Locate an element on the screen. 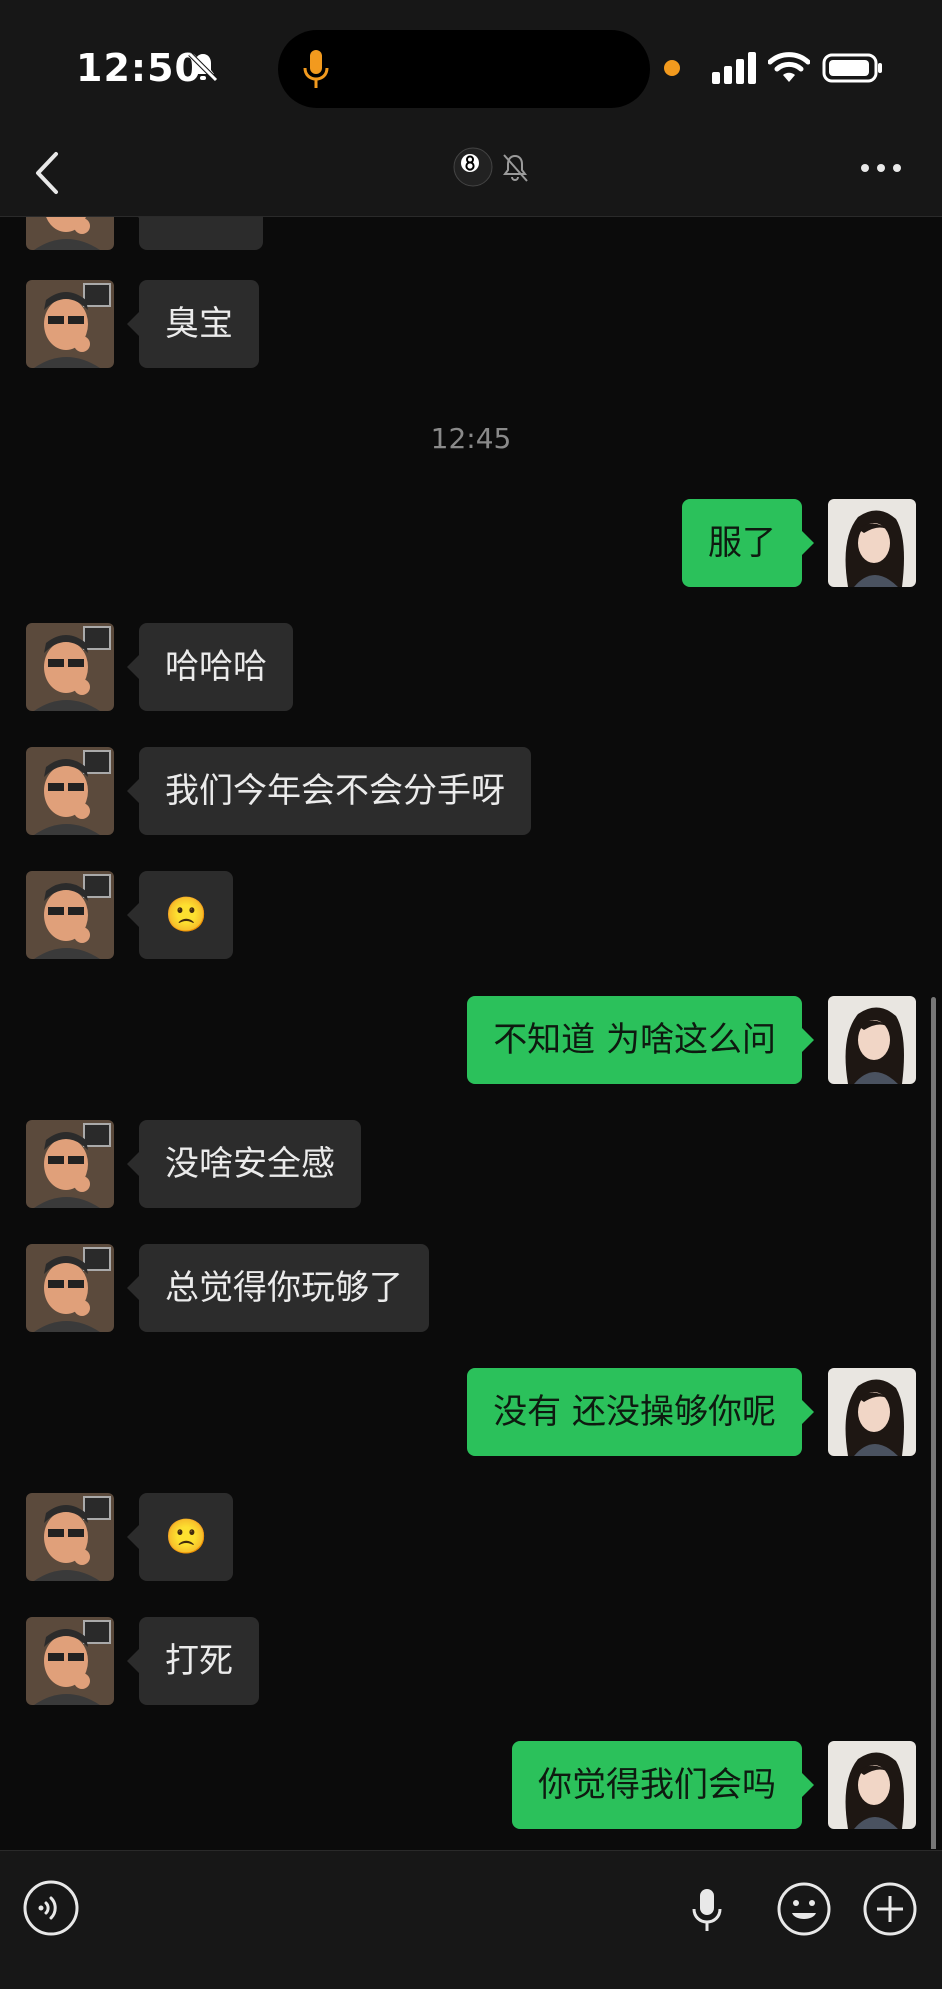 The width and height of the screenshot is (942, 1989). message-row: 你觉得我们会吗 is located at coordinates (471, 1785).